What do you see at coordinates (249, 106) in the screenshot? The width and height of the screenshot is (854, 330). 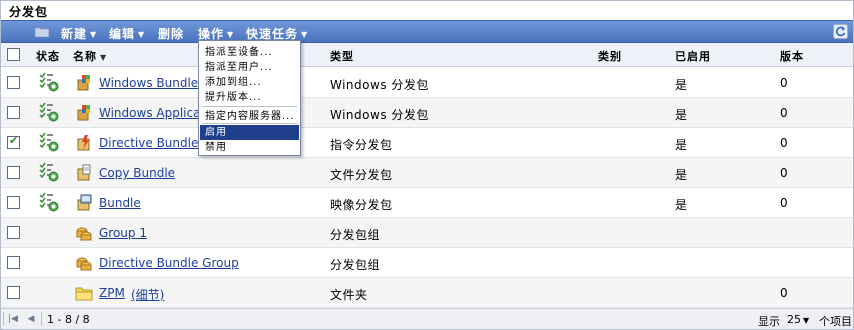 I see `menu-divider` at bounding box center [249, 106].